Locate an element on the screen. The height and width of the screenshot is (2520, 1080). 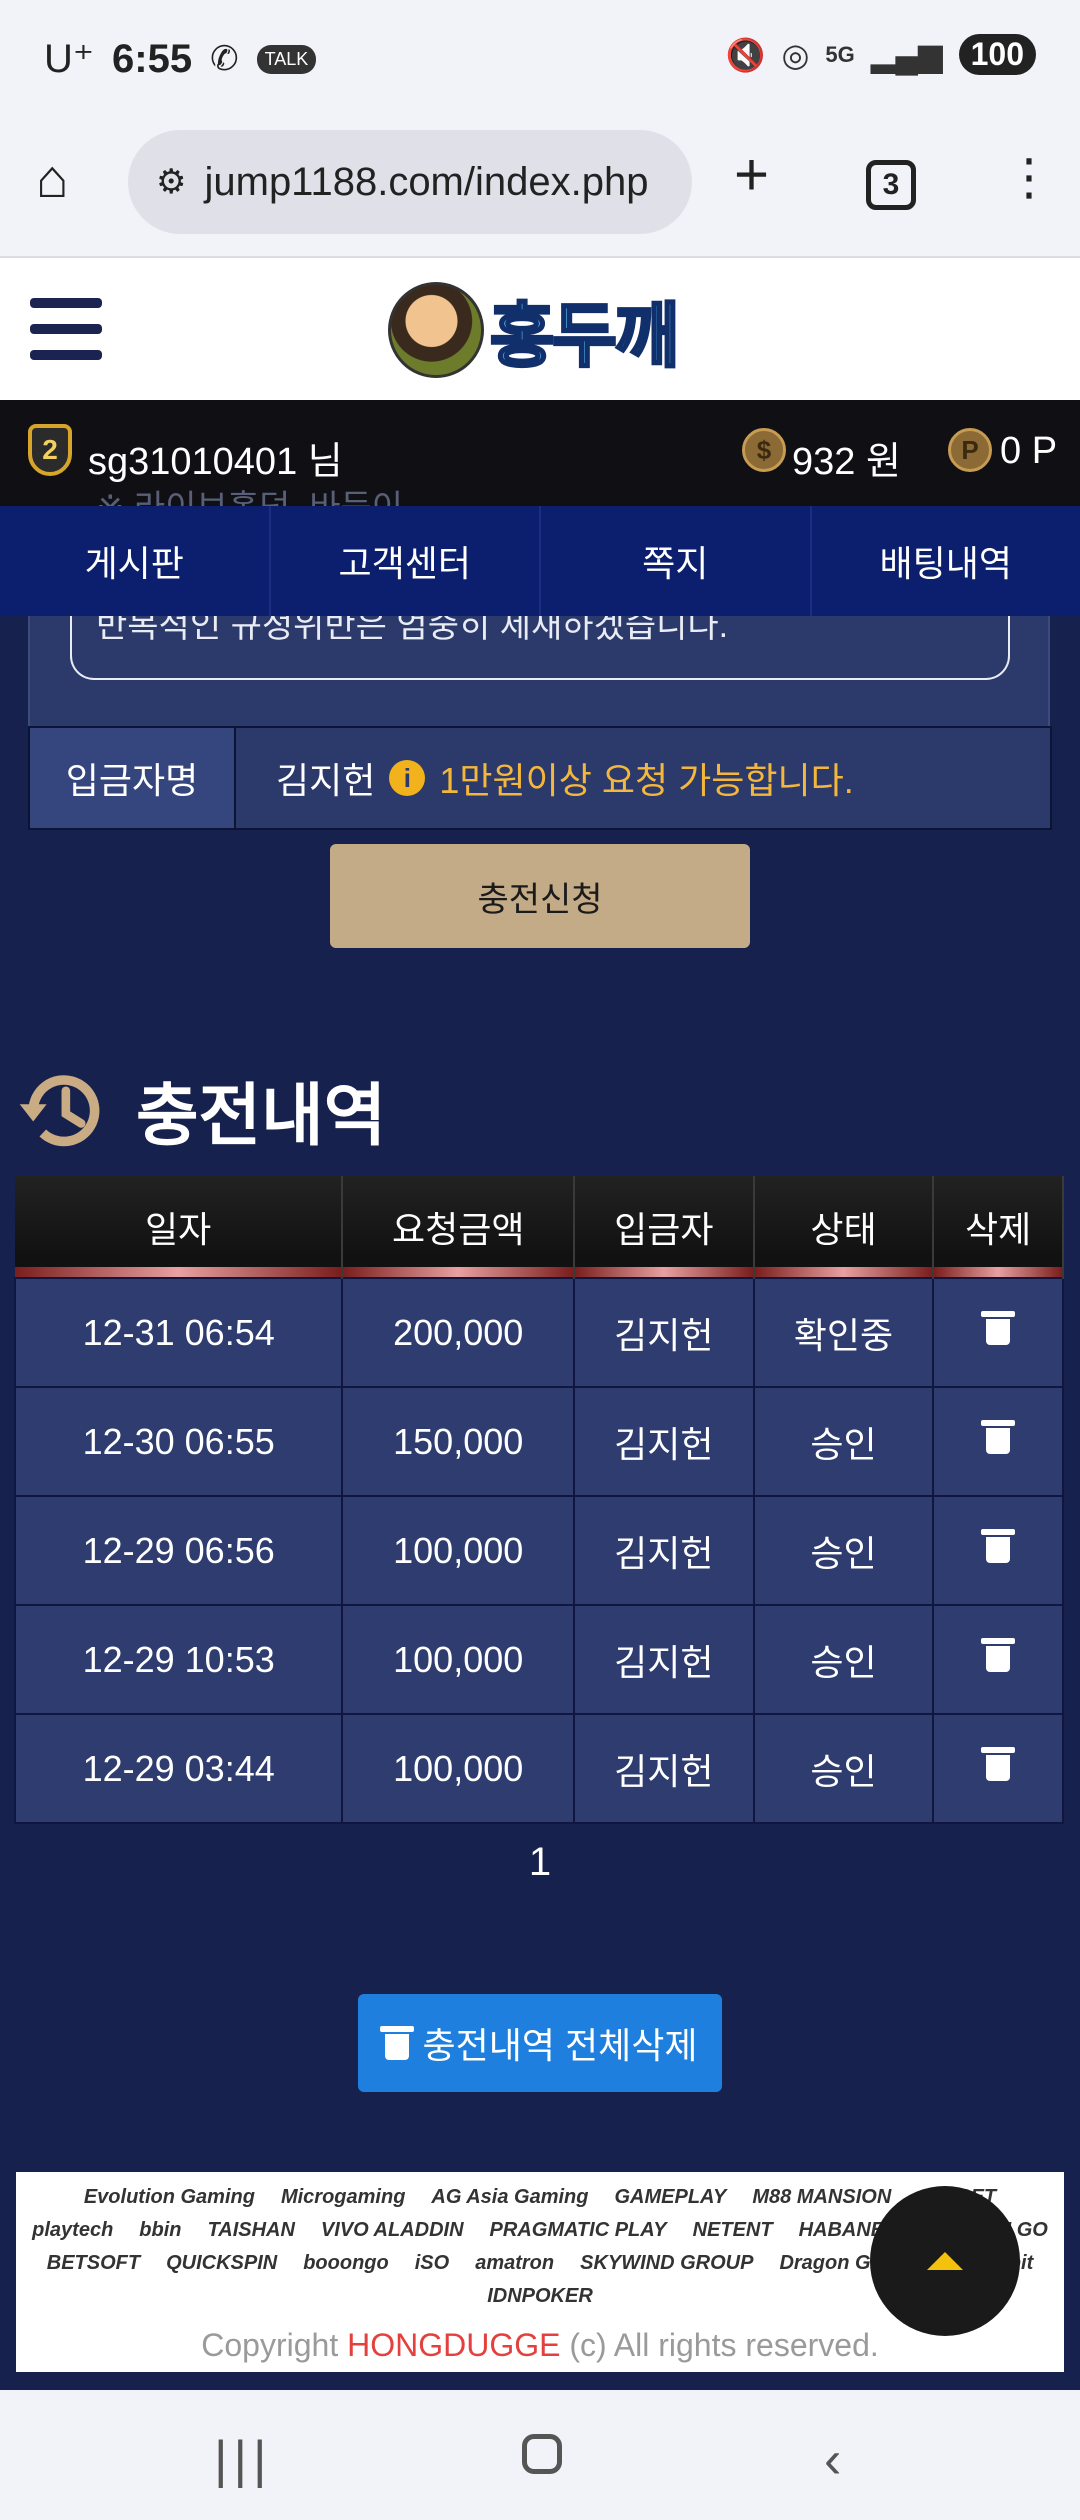
table-header-row: 일자 요청금액 입금자 상태 삭제 is located at coordinates (539, 1227).